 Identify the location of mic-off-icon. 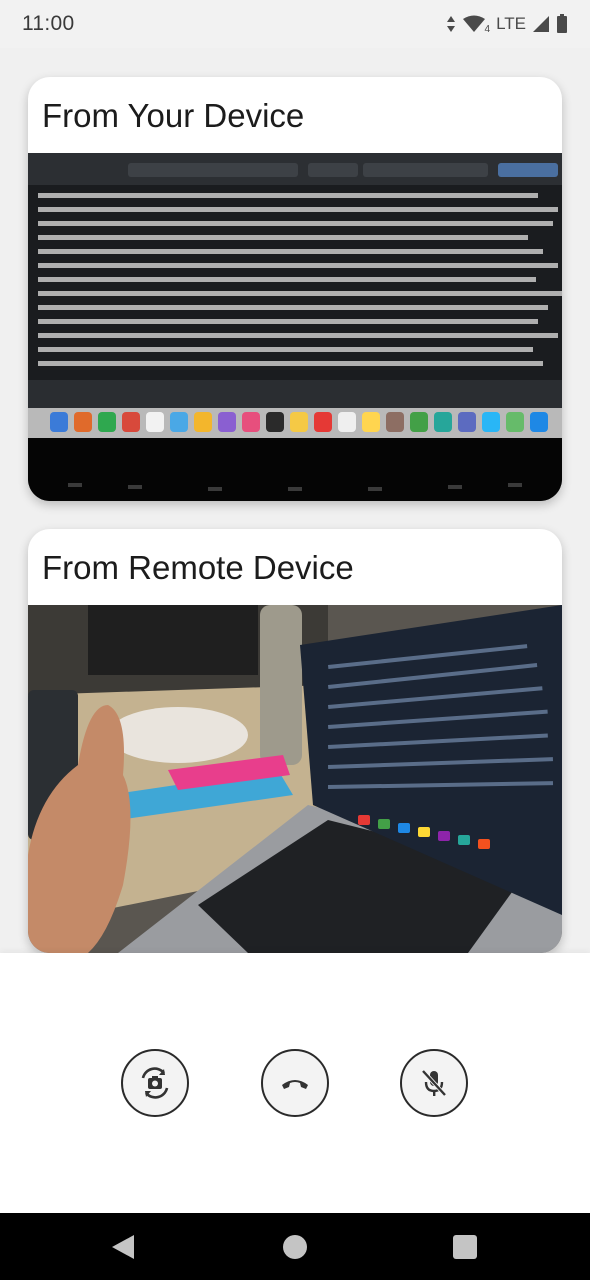
(434, 1083).